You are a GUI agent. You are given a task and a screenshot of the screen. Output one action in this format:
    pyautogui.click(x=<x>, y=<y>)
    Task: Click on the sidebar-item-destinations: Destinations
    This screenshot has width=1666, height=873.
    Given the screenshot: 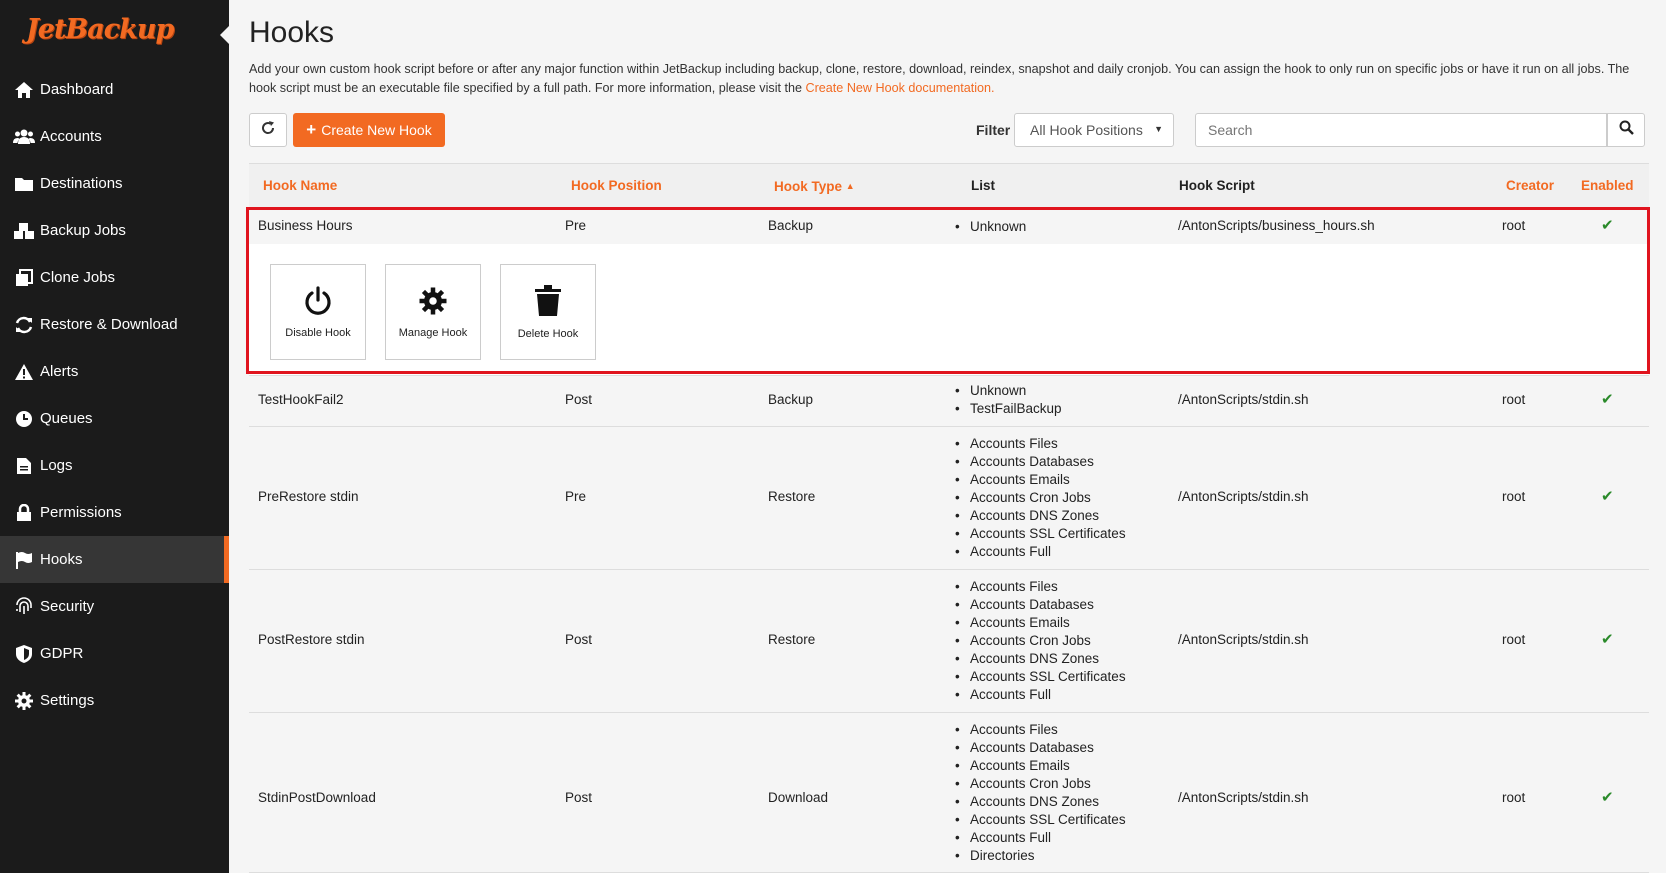 What is the action you would take?
    pyautogui.click(x=114, y=183)
    